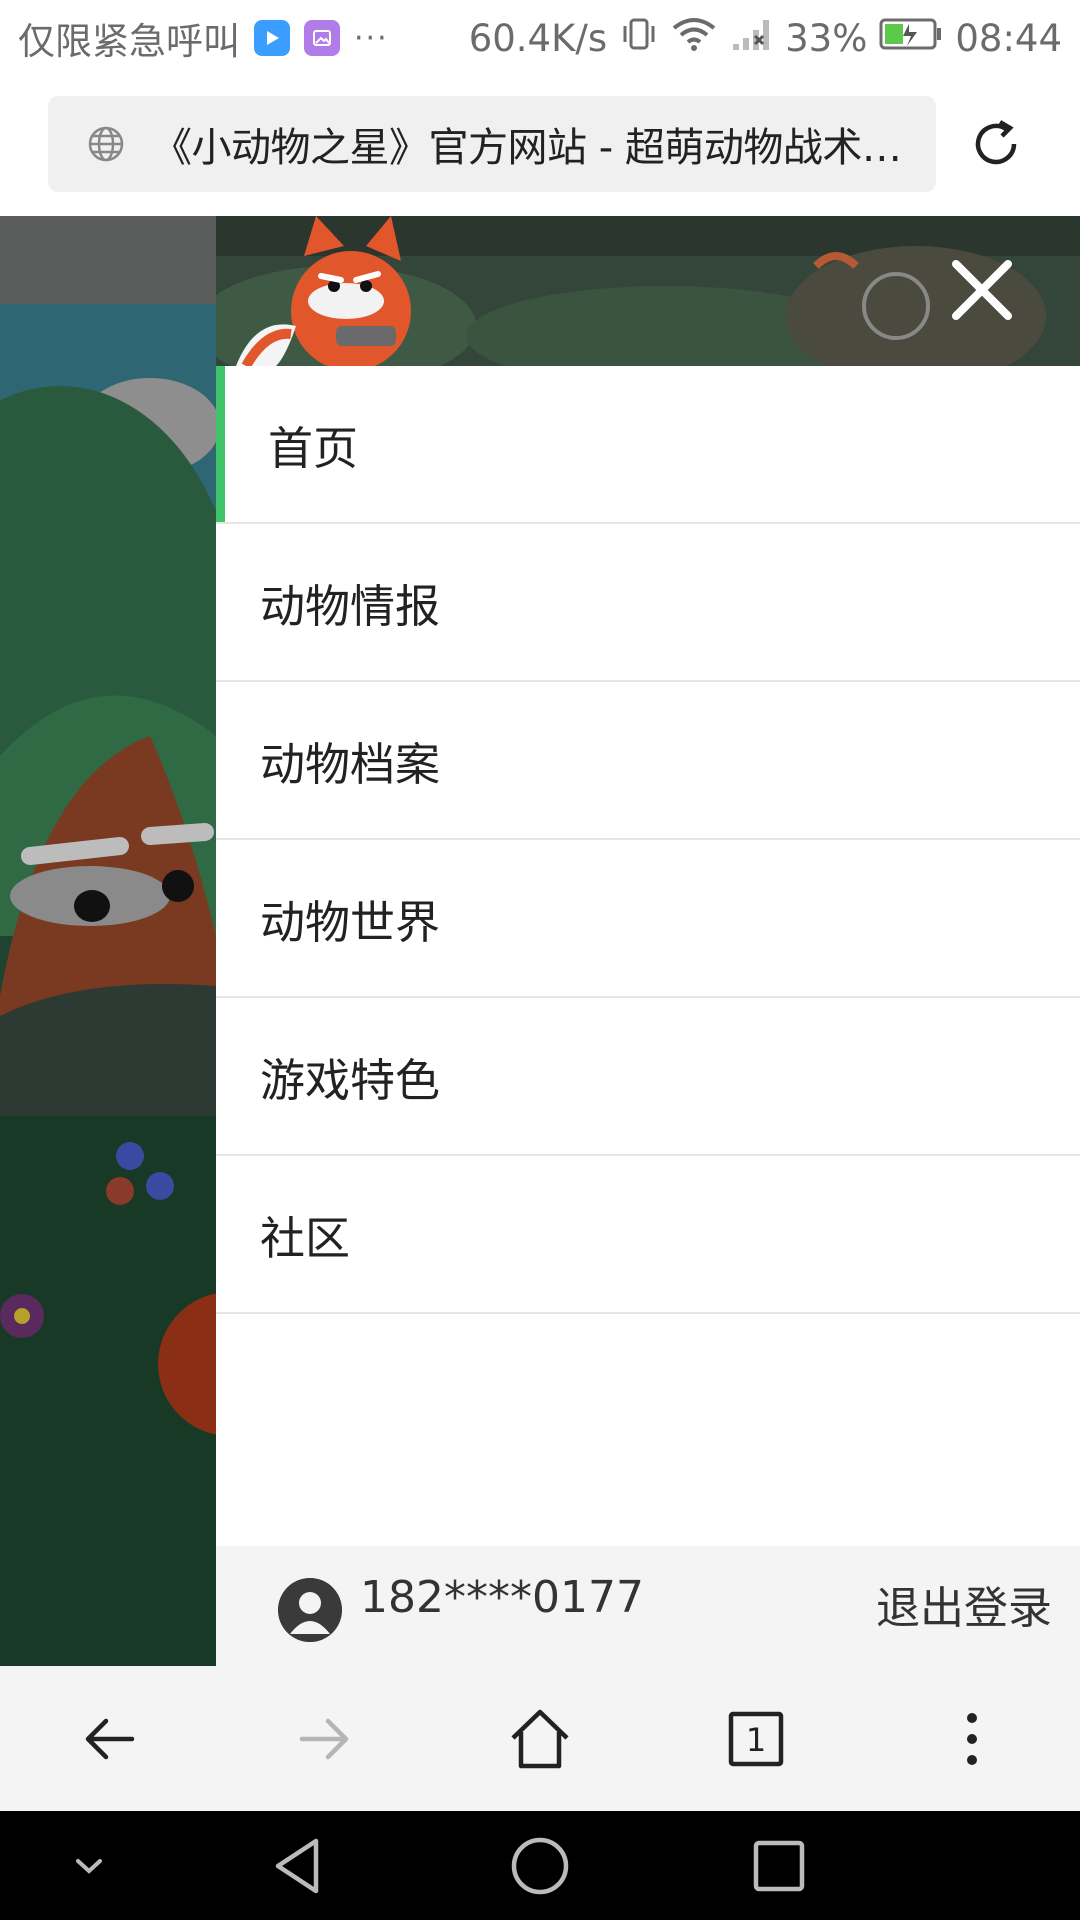 The height and width of the screenshot is (1920, 1080). Describe the element at coordinates (502, 1597) in the screenshot. I see `account-phone: 182****0177` at that location.